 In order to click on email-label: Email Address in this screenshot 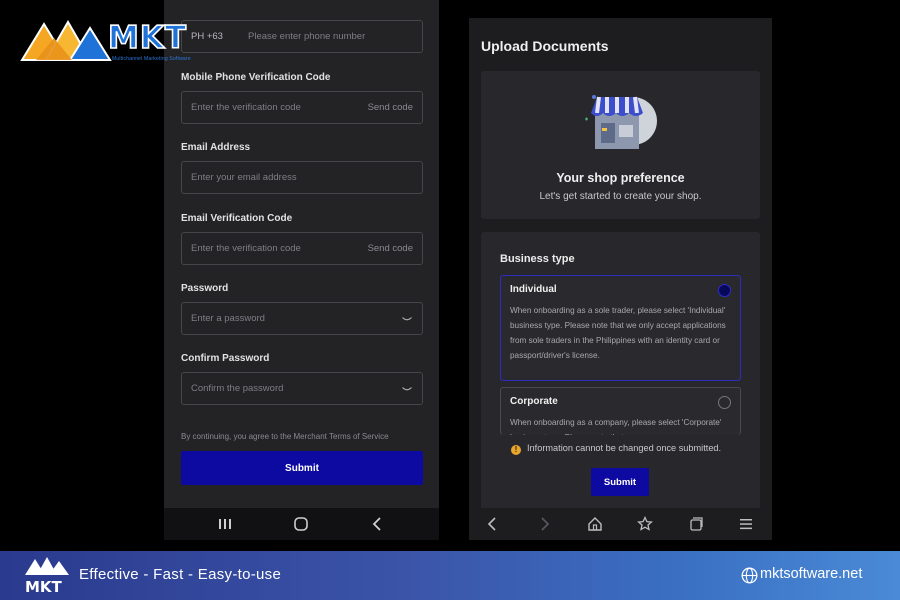, I will do `click(216, 147)`.